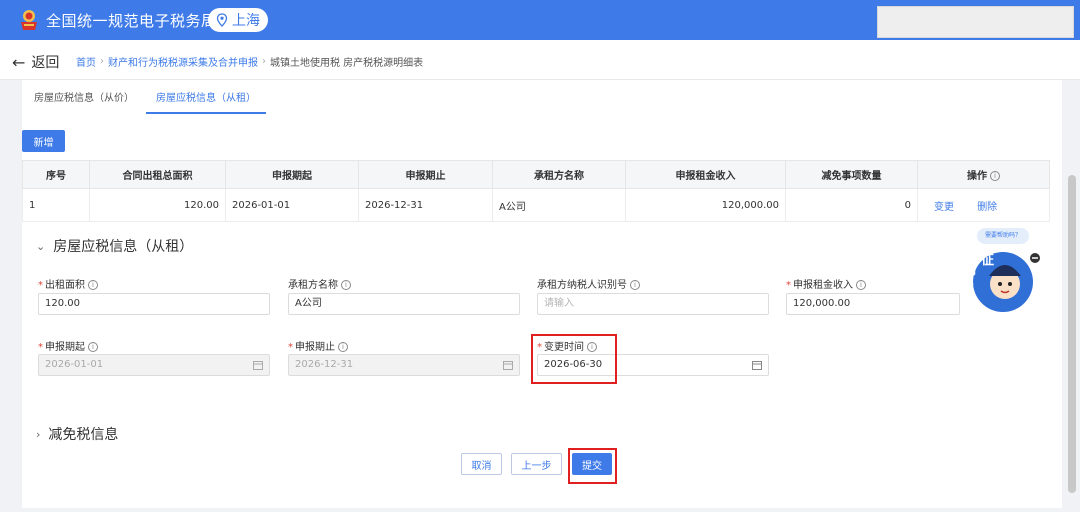  Describe the element at coordinates (29, 20) in the screenshot. I see `tax-emblem-icon` at that location.